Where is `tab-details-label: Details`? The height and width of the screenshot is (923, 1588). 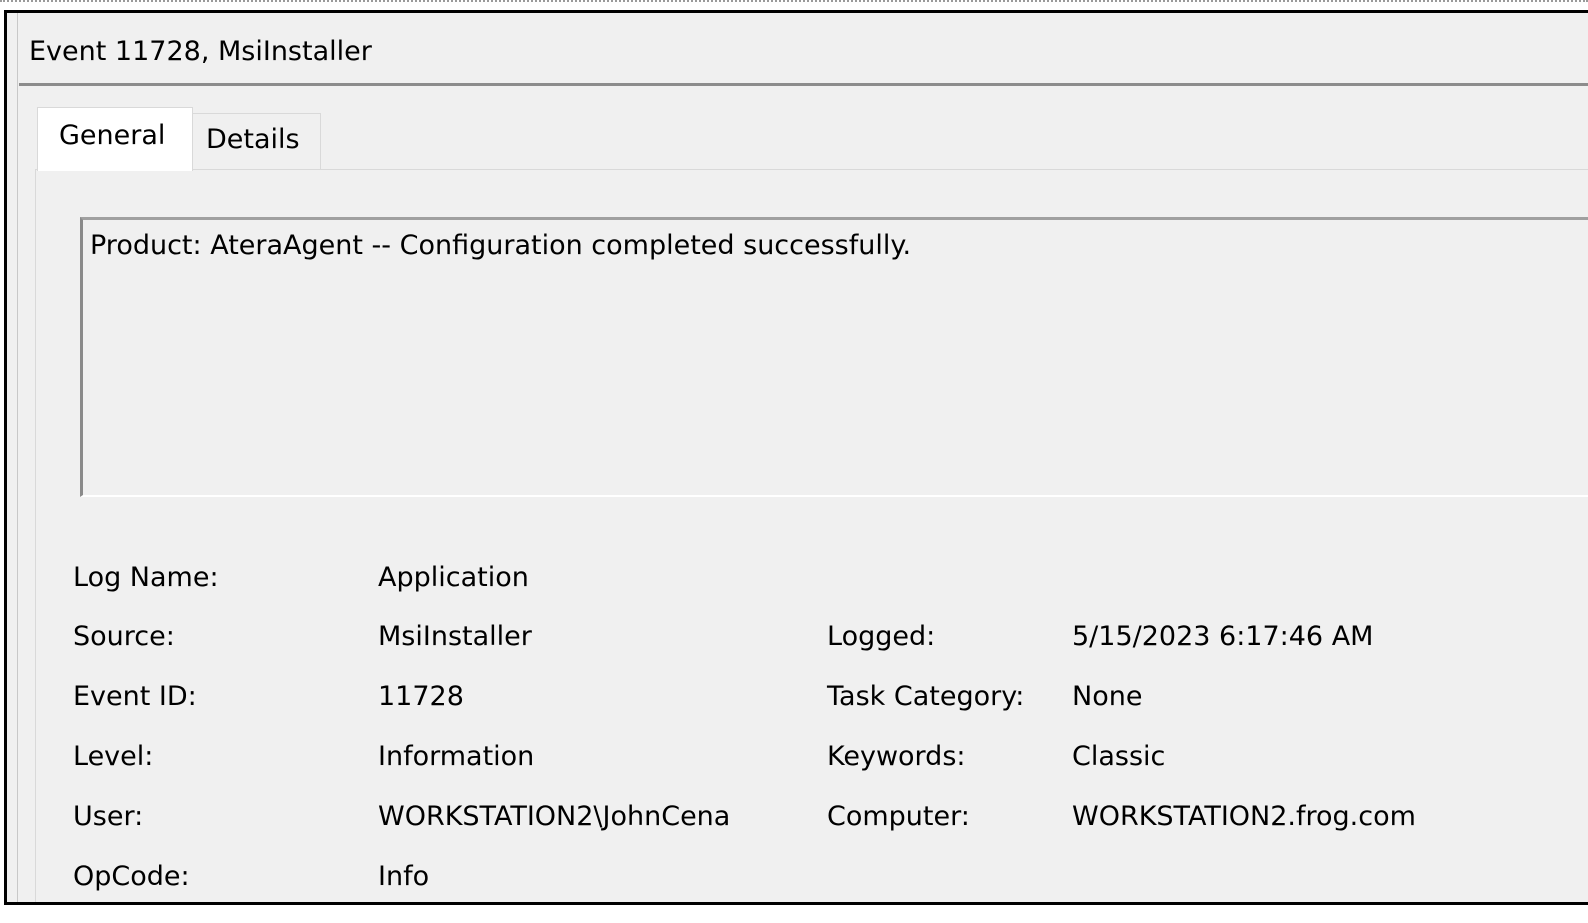
tab-details-label: Details is located at coordinates (253, 139).